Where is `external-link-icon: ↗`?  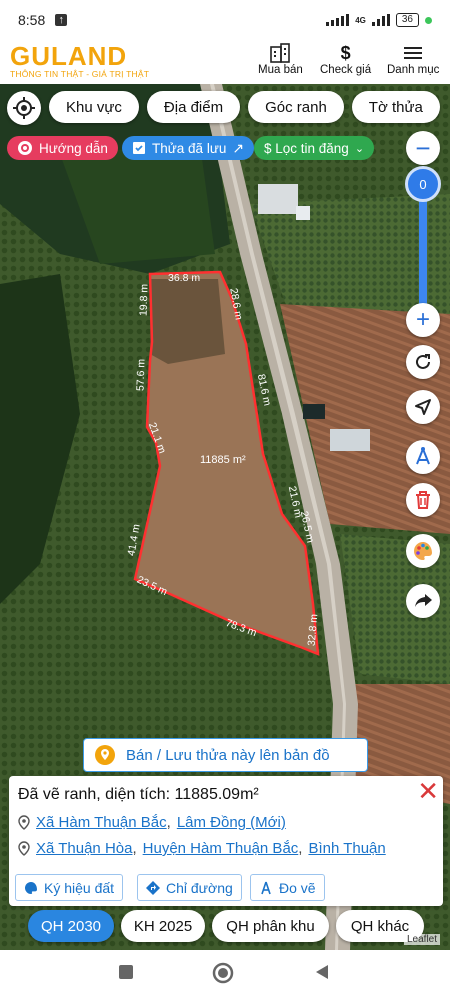 external-link-icon: ↗ is located at coordinates (238, 147).